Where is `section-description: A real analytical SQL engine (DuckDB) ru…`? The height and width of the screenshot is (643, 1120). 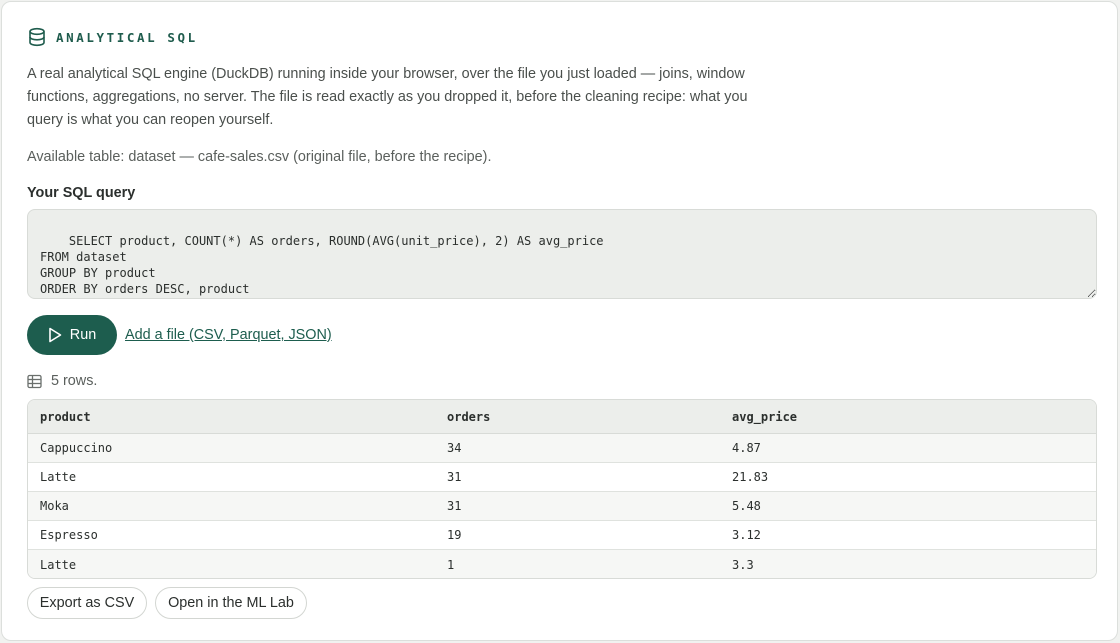
section-description: A real analytical SQL engine (DuckDB) ru… is located at coordinates (387, 97).